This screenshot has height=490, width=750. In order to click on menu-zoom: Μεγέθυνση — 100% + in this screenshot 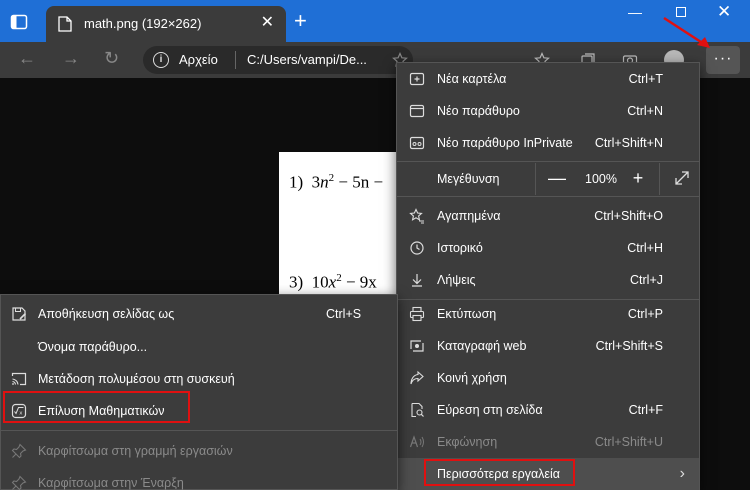, I will do `click(548, 179)`.